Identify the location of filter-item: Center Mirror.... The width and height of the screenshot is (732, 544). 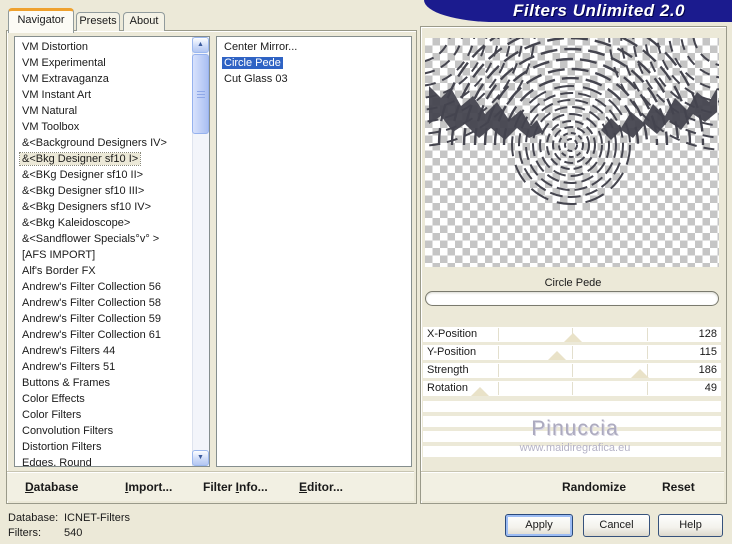
(314, 47).